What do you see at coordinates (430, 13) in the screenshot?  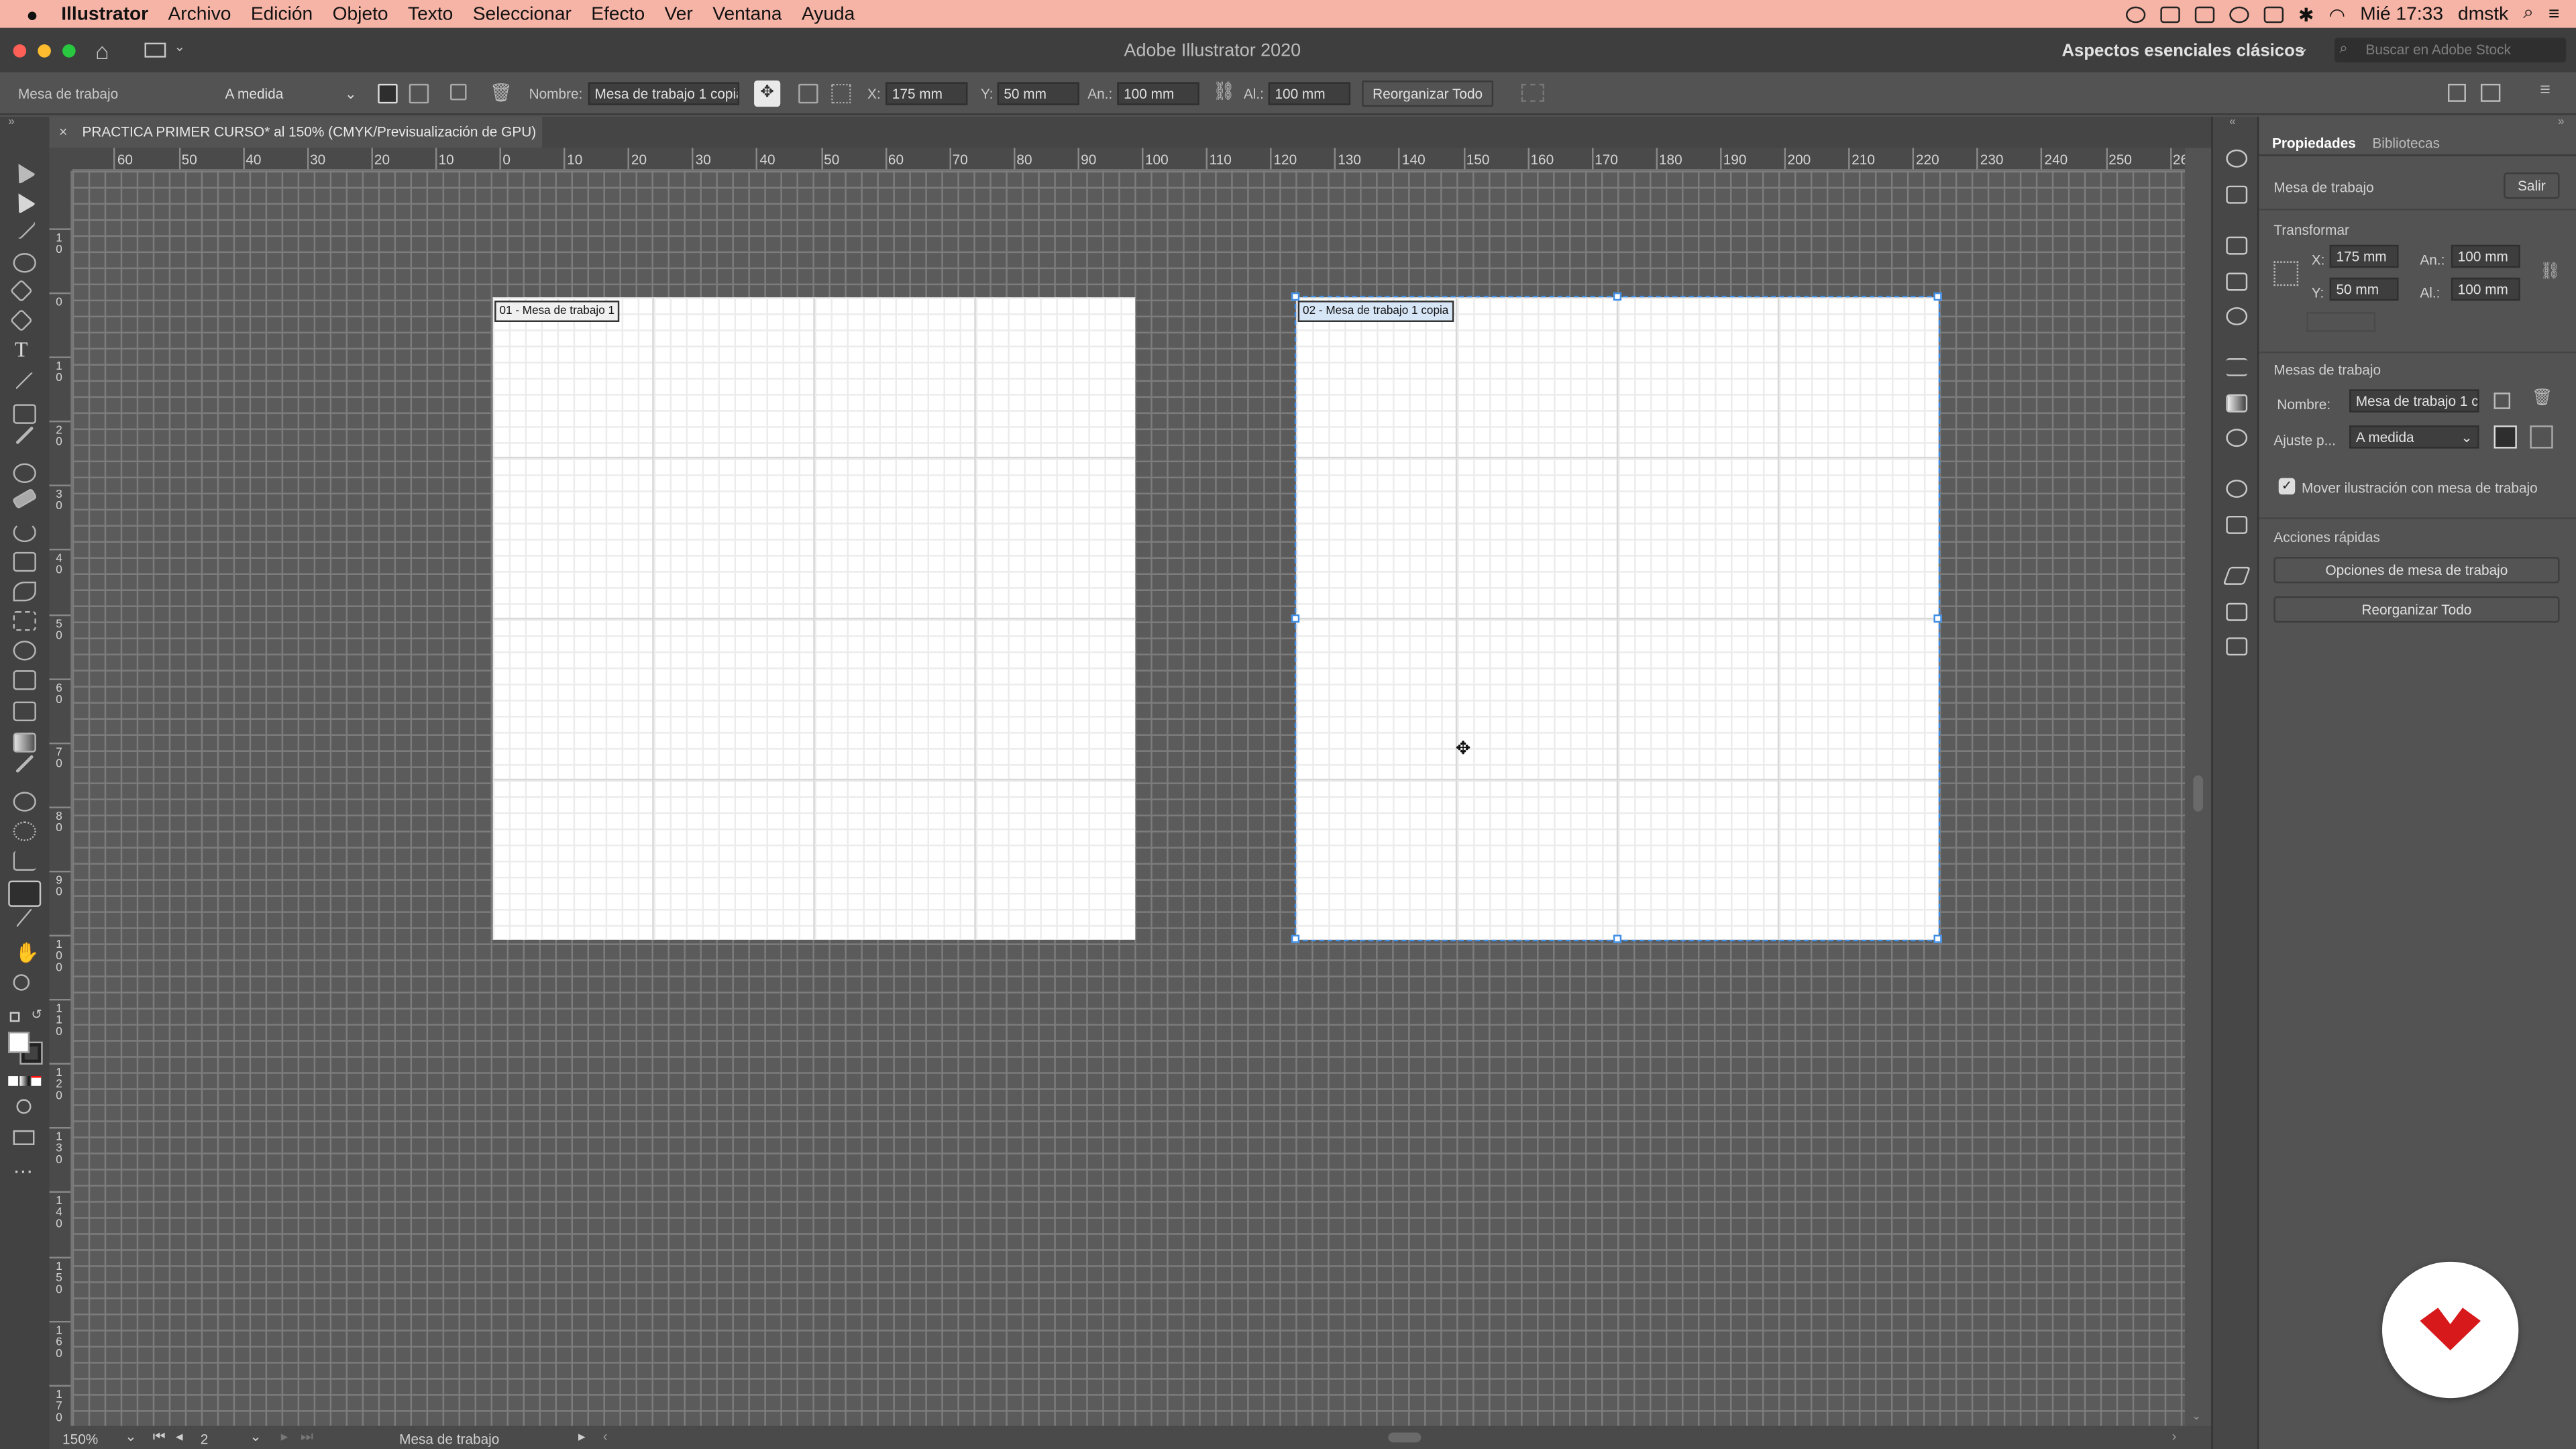 I see `menu-texto: Texto` at bounding box center [430, 13].